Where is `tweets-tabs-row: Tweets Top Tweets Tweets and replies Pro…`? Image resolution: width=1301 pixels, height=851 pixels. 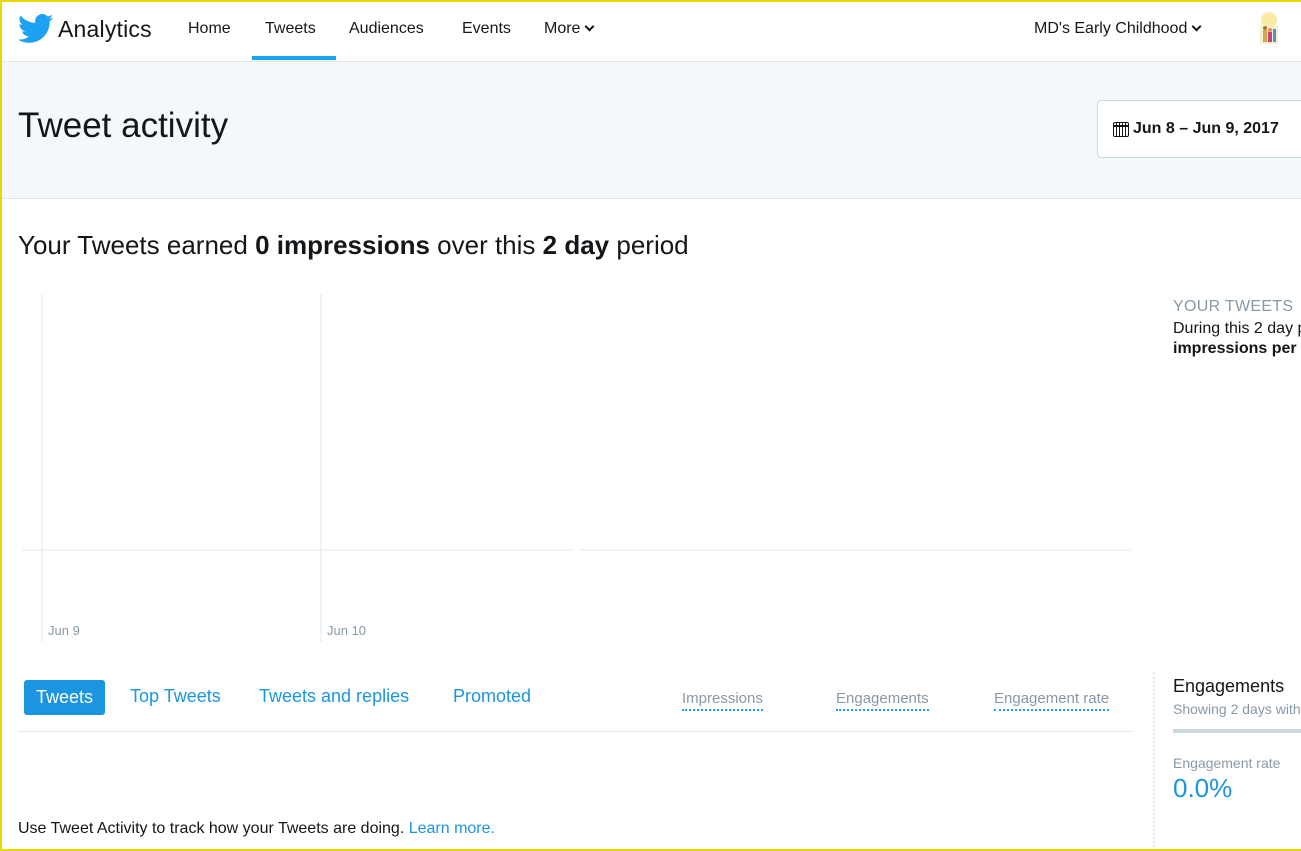 tweets-tabs-row: Tweets Top Tweets Tweets and replies Pro… is located at coordinates (575, 705).